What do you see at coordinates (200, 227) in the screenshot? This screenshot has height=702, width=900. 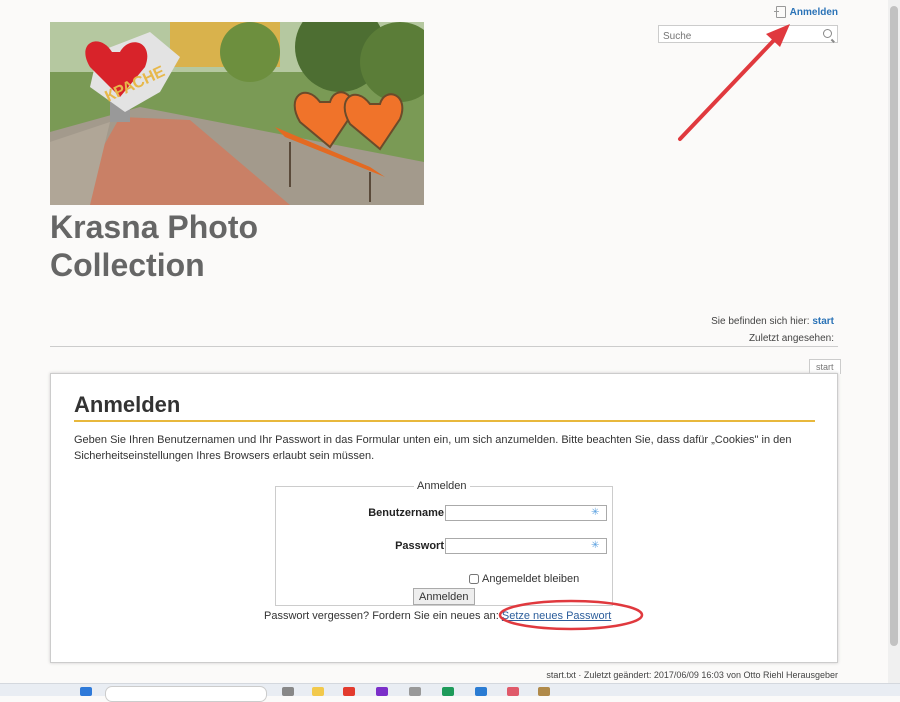 I see `site-title-line1: Krasna Photo` at bounding box center [200, 227].